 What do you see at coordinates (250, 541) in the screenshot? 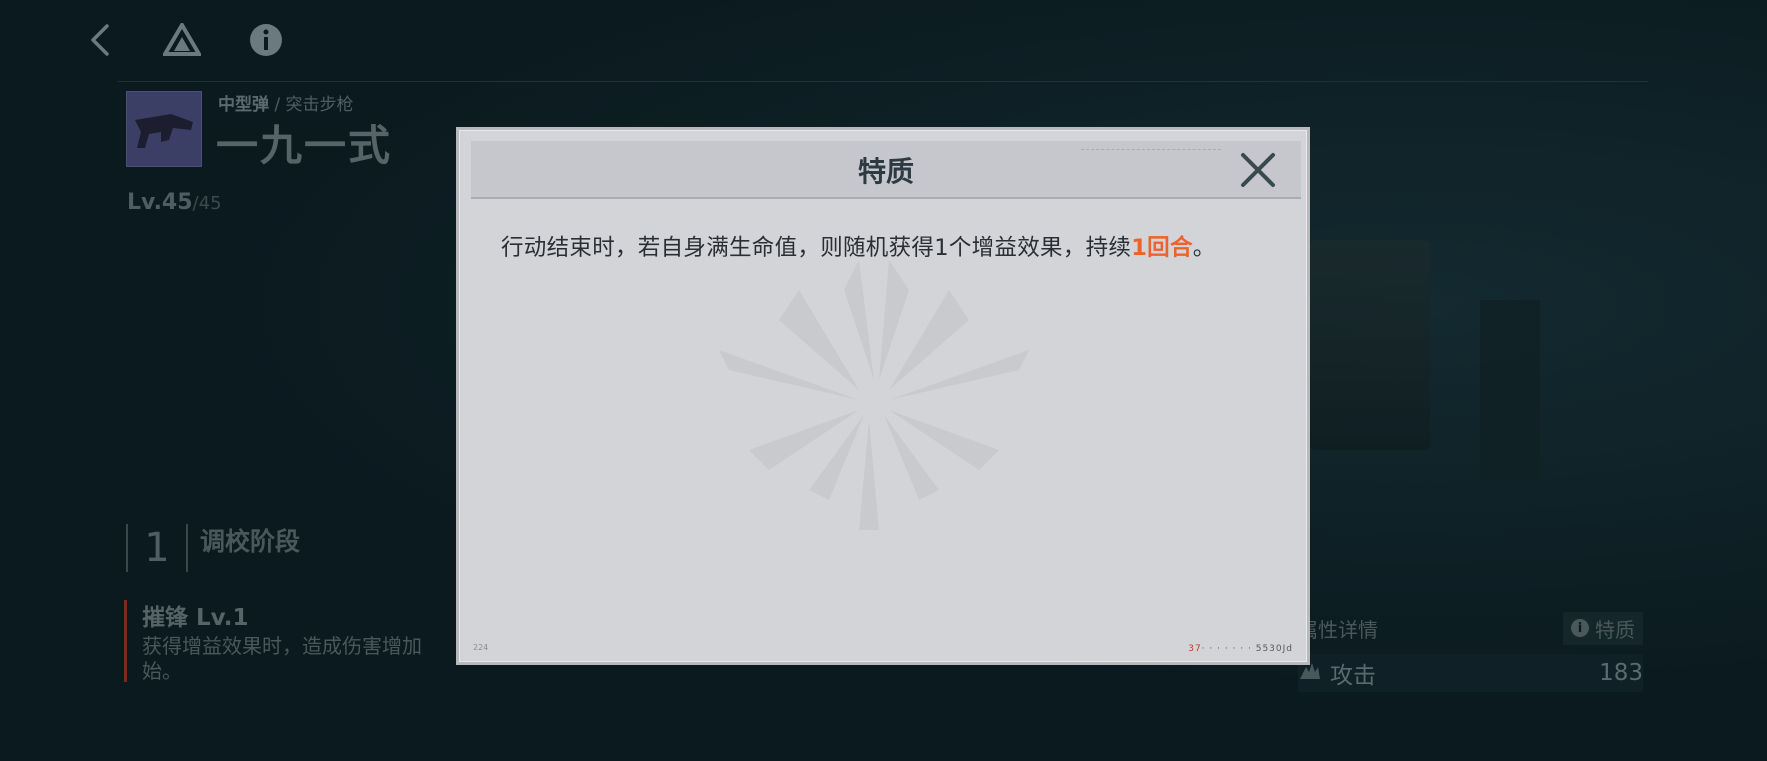
I see `stage-label: 调校阶段` at bounding box center [250, 541].